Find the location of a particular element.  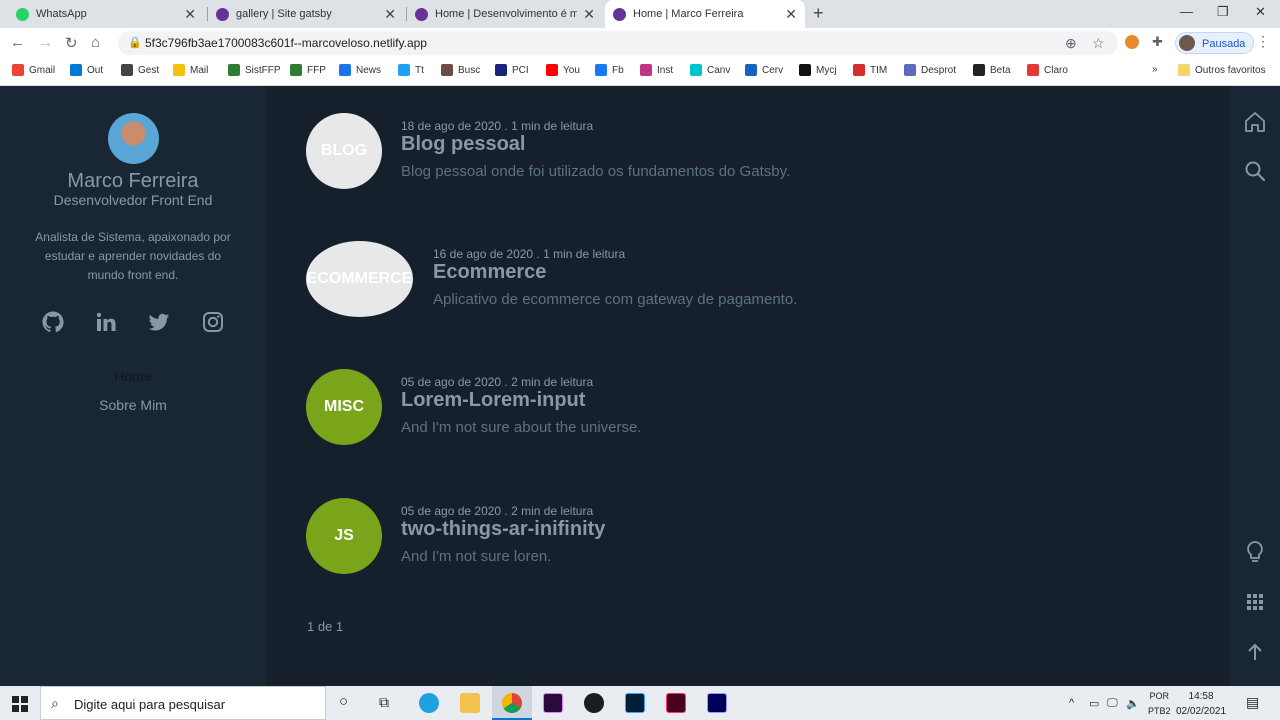

grid-icon is located at coordinates (1255, 602).